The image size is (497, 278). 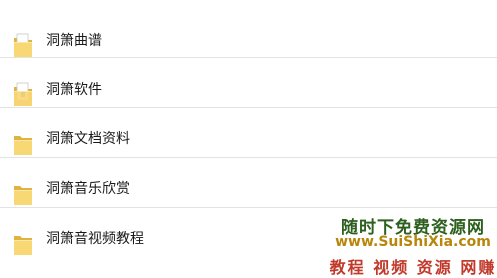 I want to click on folder-name: 洞箫音视频教程, so click(x=95, y=239).